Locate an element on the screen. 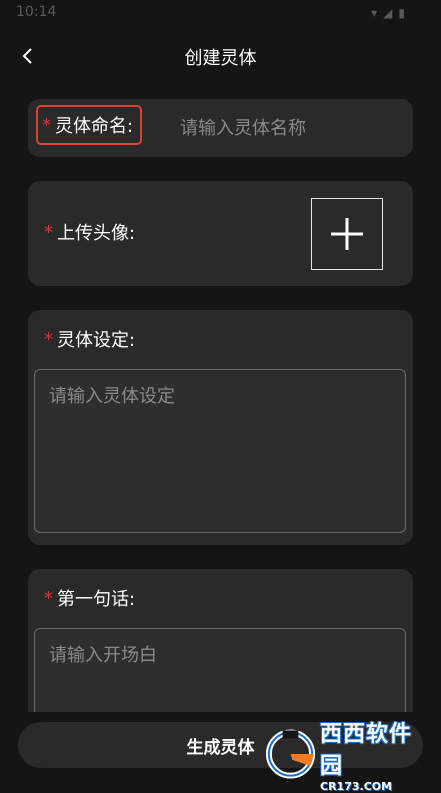  plus-icon is located at coordinates (347, 234).